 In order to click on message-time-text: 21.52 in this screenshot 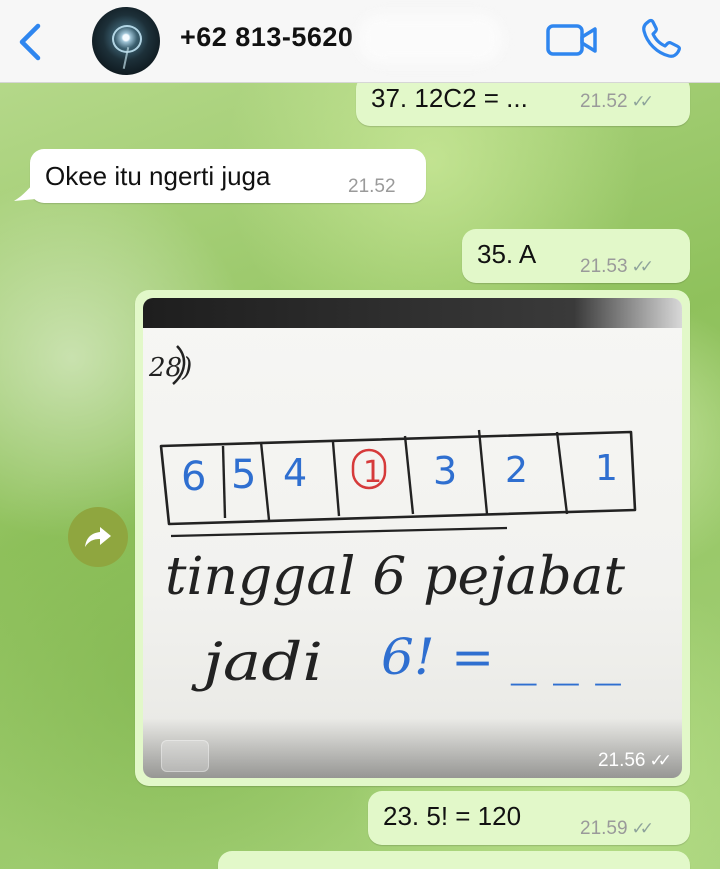, I will do `click(604, 101)`.